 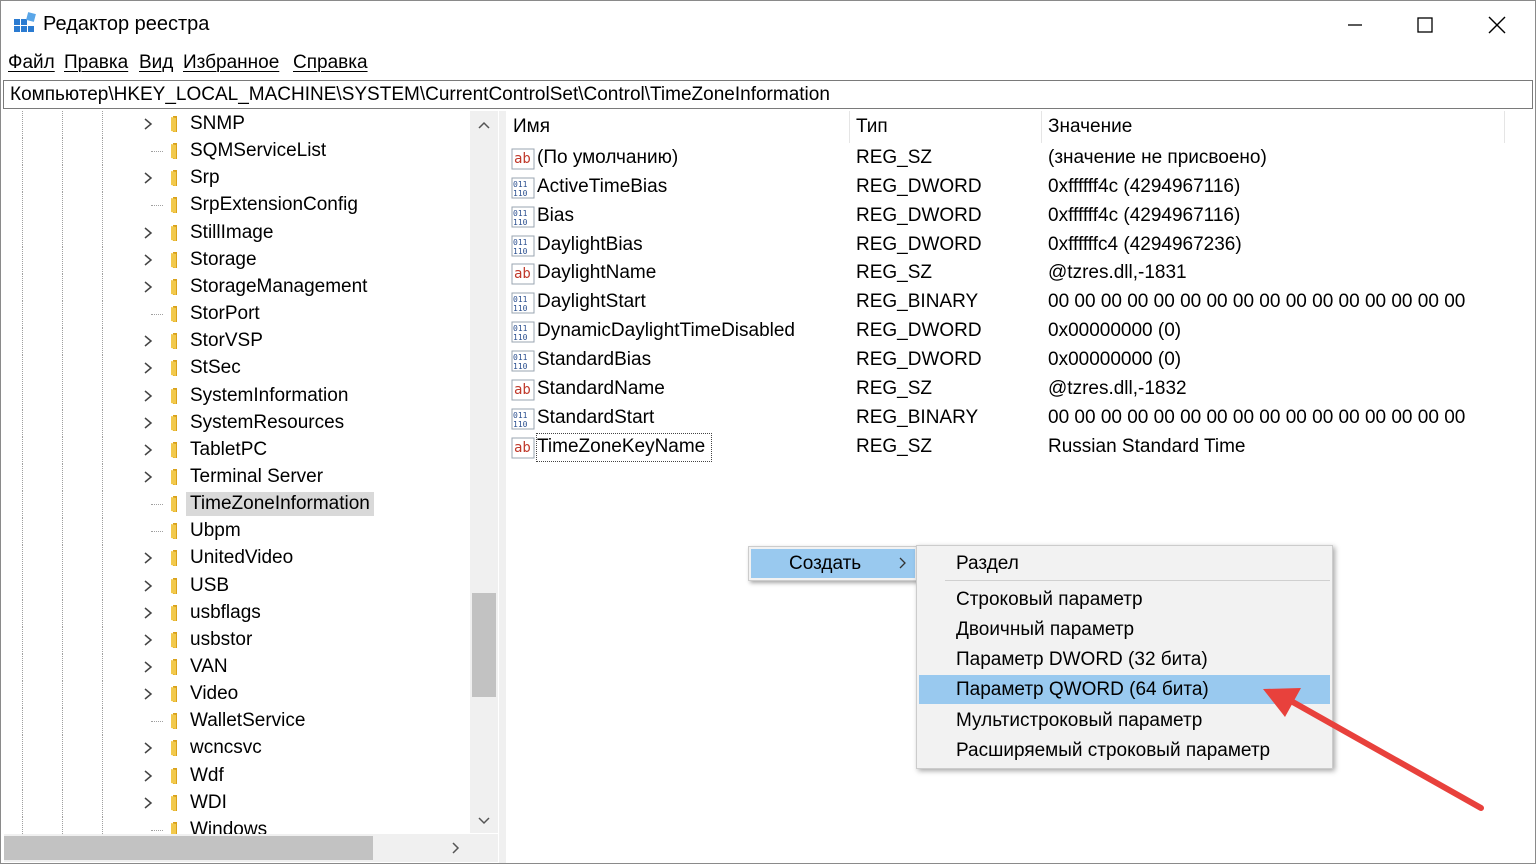 I want to click on scroll-up-button, so click(x=484, y=125).